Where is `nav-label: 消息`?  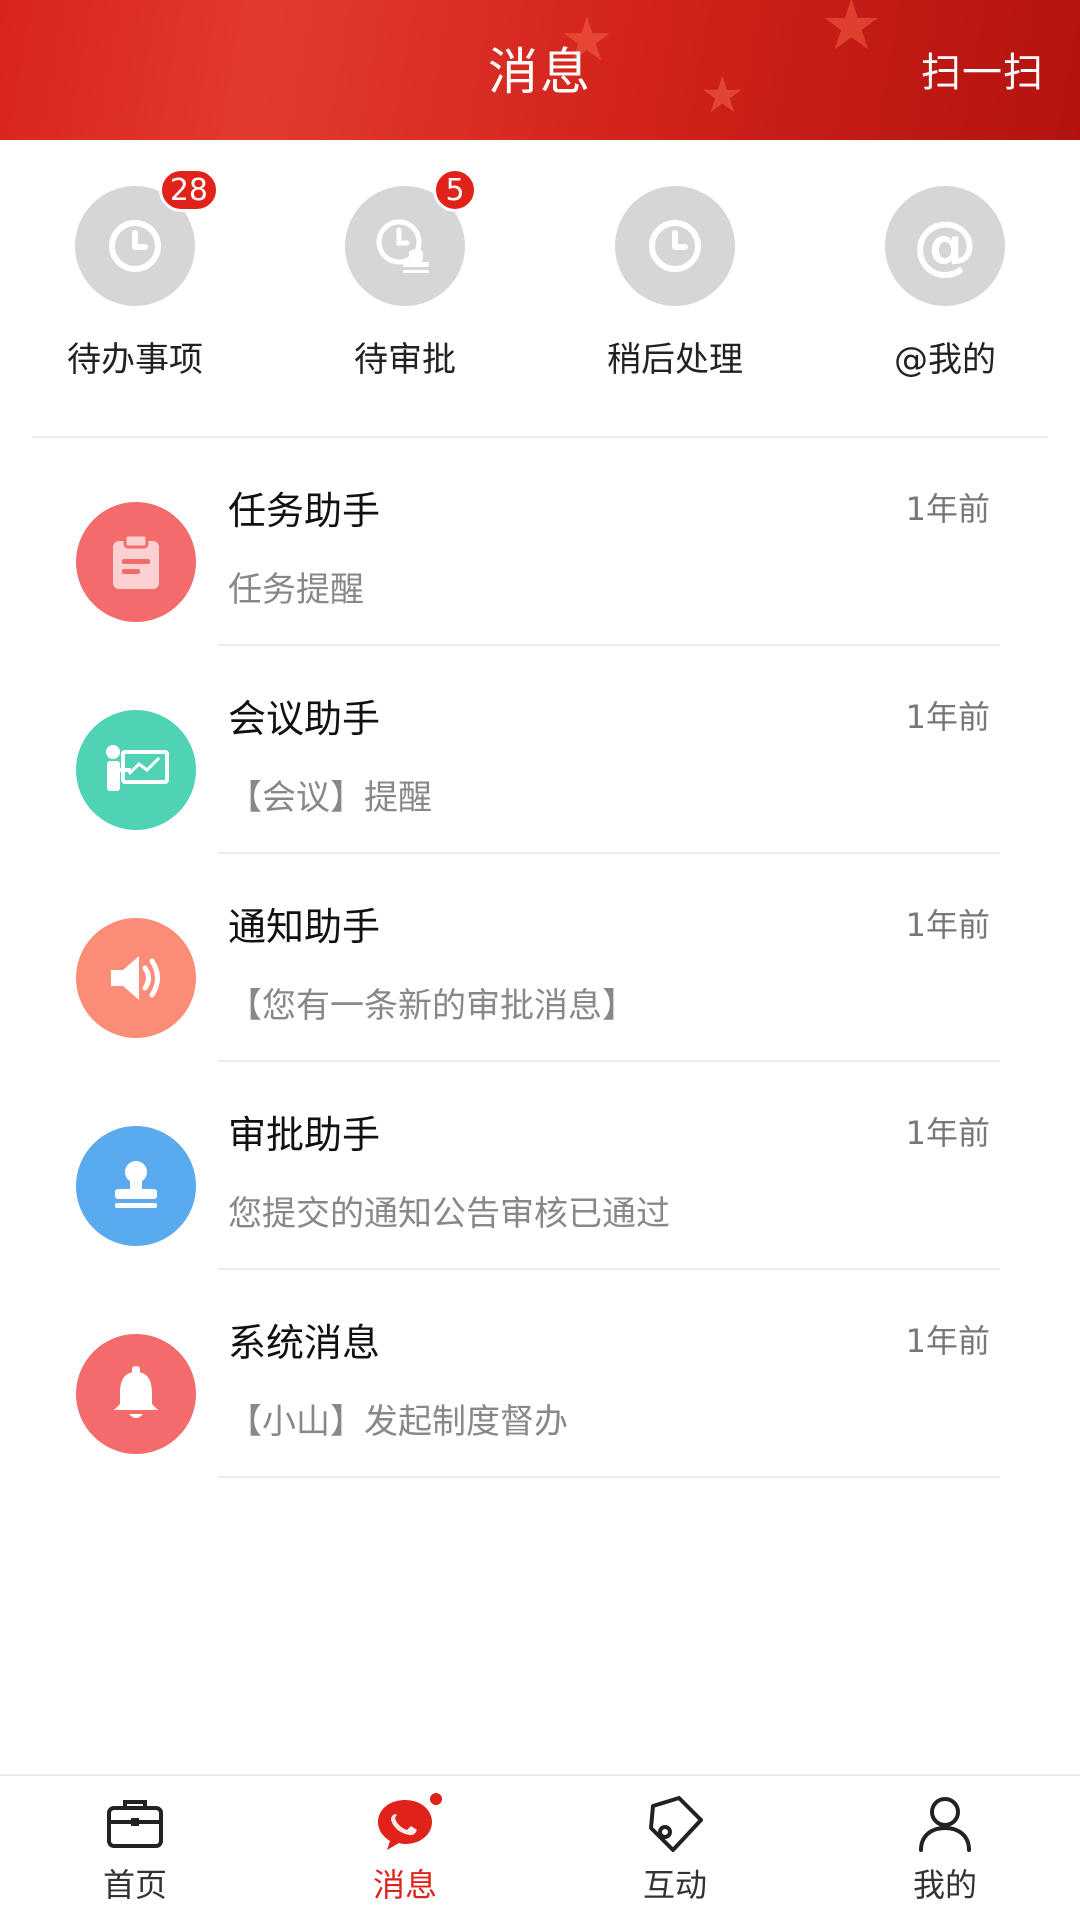 nav-label: 消息 is located at coordinates (404, 1885).